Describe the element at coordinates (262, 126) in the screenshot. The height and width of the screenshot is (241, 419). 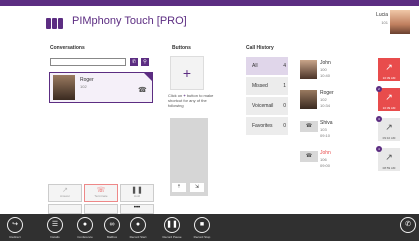
I see `tab-favorites-label: Favorites` at that location.